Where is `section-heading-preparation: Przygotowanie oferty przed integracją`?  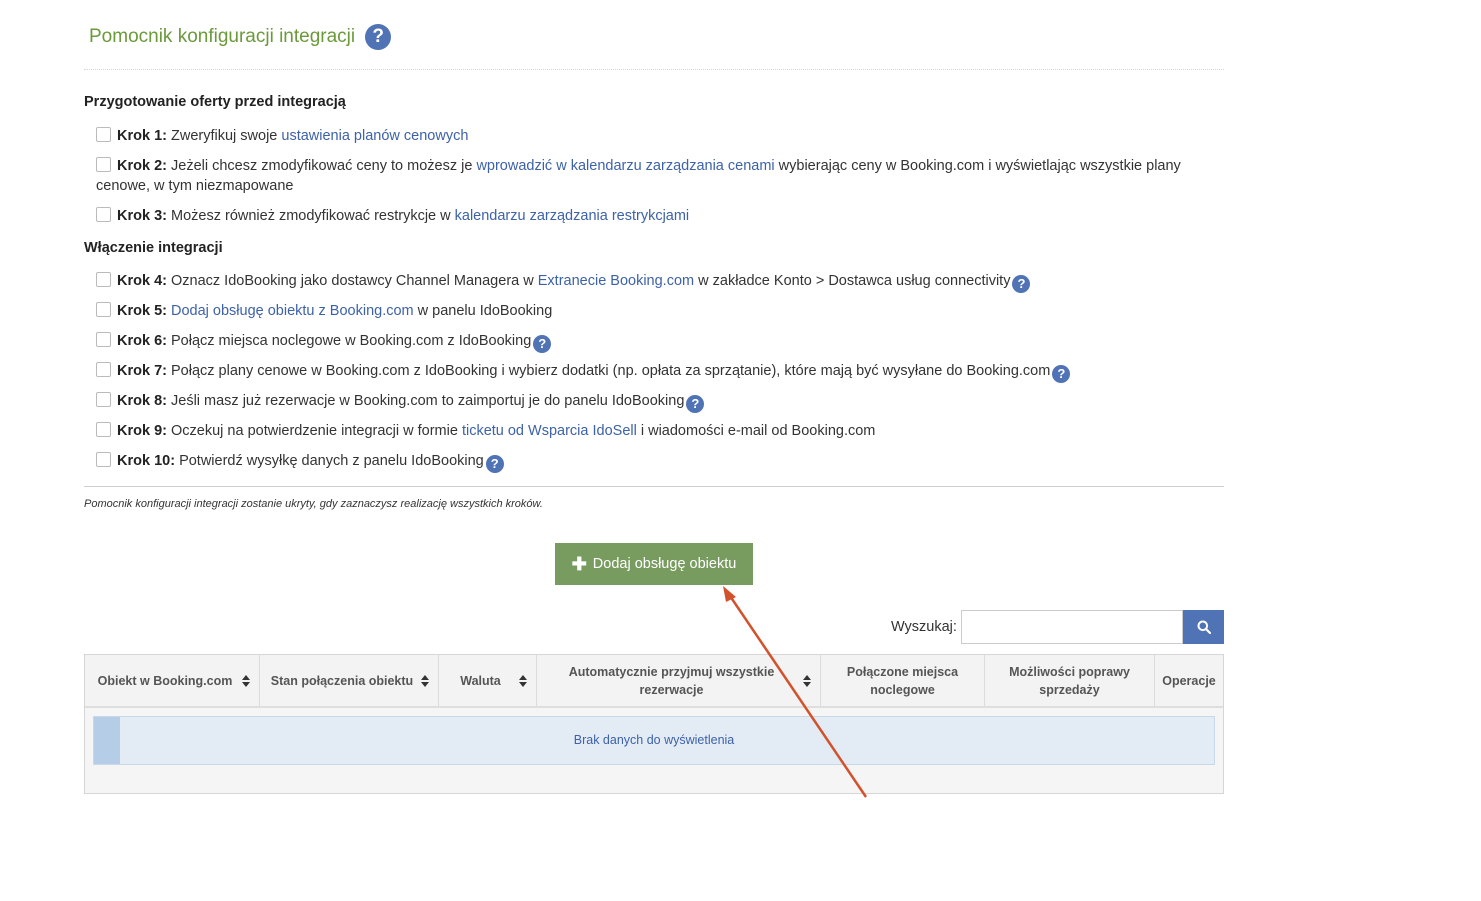
section-heading-preparation: Przygotowanie oferty przed integracją is located at coordinates (215, 102).